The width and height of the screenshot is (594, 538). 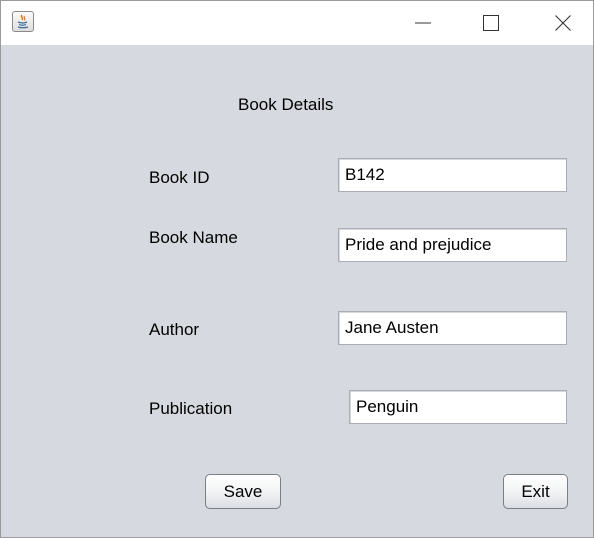 I want to click on save-button: Save, so click(x=243, y=491).